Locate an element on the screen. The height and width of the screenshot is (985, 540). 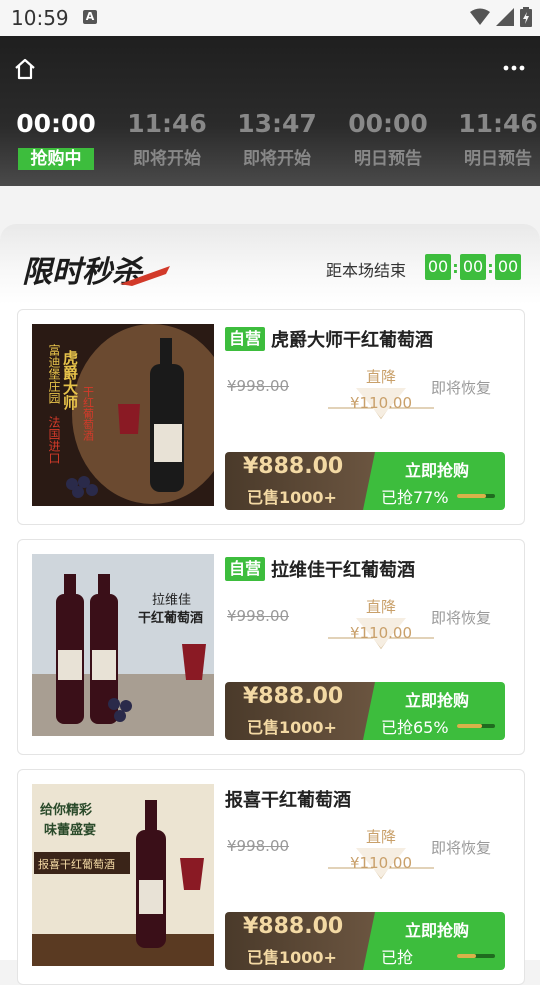
svg-text: 报喜干红葡萄酒 is located at coordinates (76, 864).